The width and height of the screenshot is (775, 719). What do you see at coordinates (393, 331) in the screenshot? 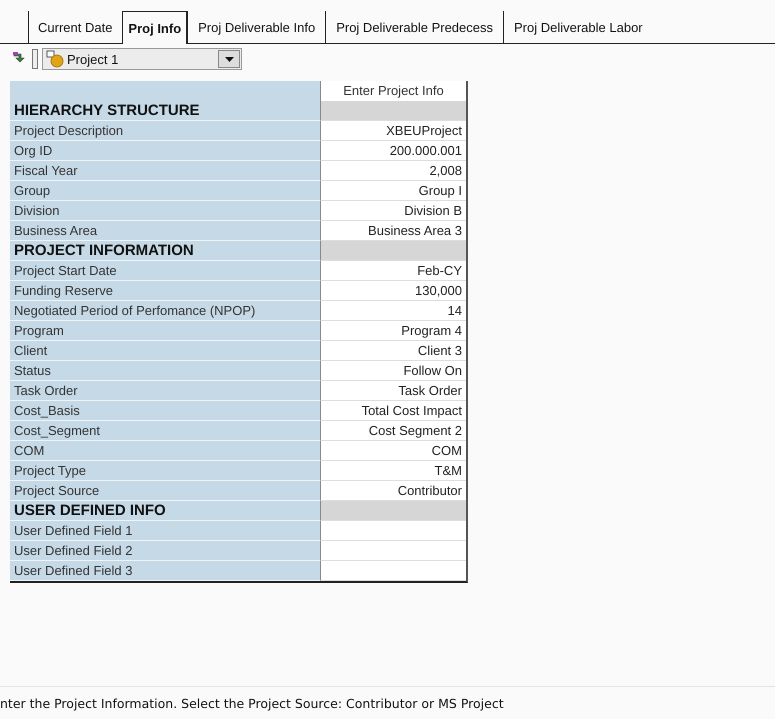
I see `value-cell: Program 4` at bounding box center [393, 331].